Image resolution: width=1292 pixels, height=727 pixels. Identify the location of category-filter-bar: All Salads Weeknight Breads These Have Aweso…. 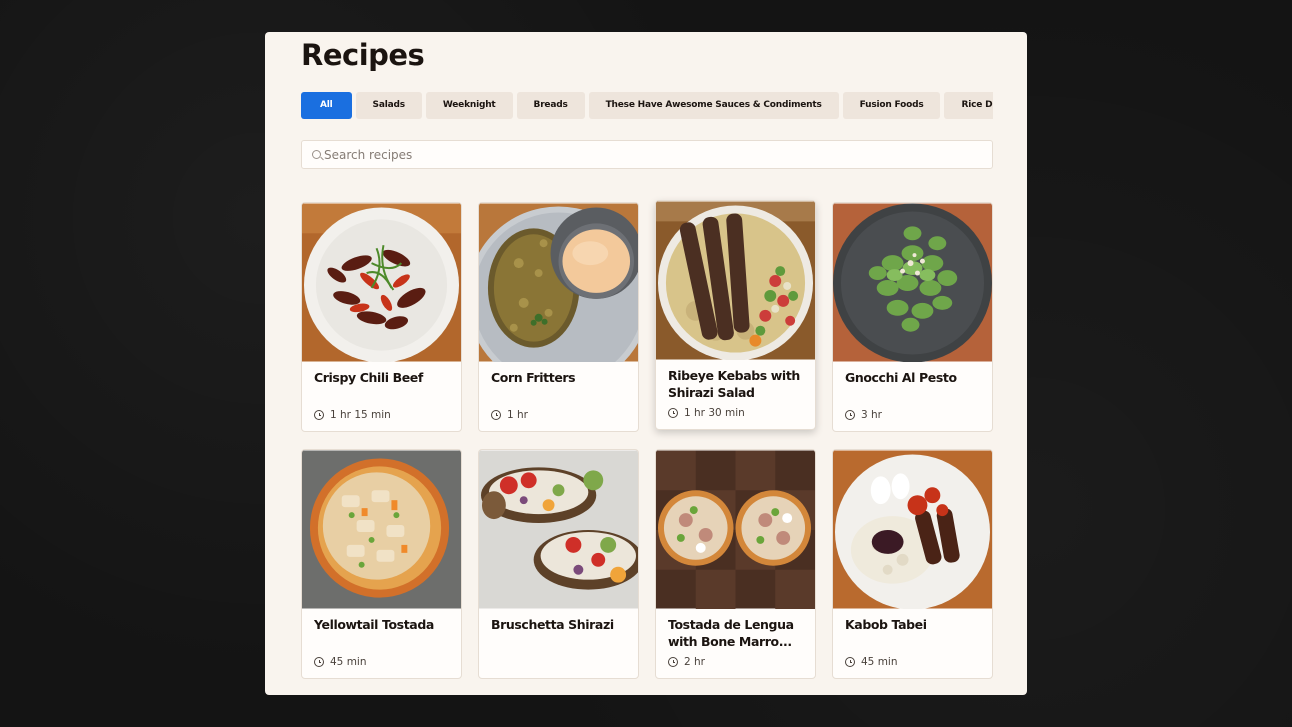
(647, 106).